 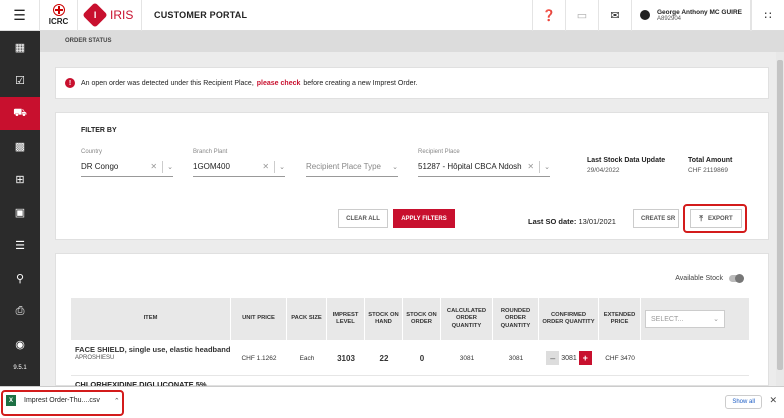 What do you see at coordinates (122, 15) in the screenshot?
I see `iris-logo-text: IRIS` at bounding box center [122, 15].